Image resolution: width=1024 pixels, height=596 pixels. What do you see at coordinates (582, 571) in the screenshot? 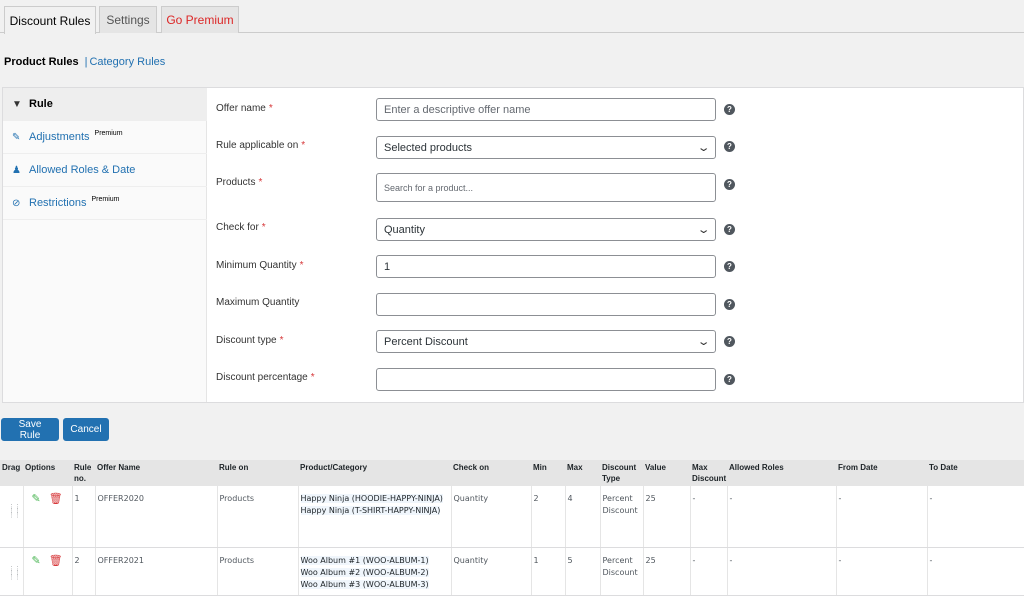
I see `max-cell: 5` at bounding box center [582, 571].